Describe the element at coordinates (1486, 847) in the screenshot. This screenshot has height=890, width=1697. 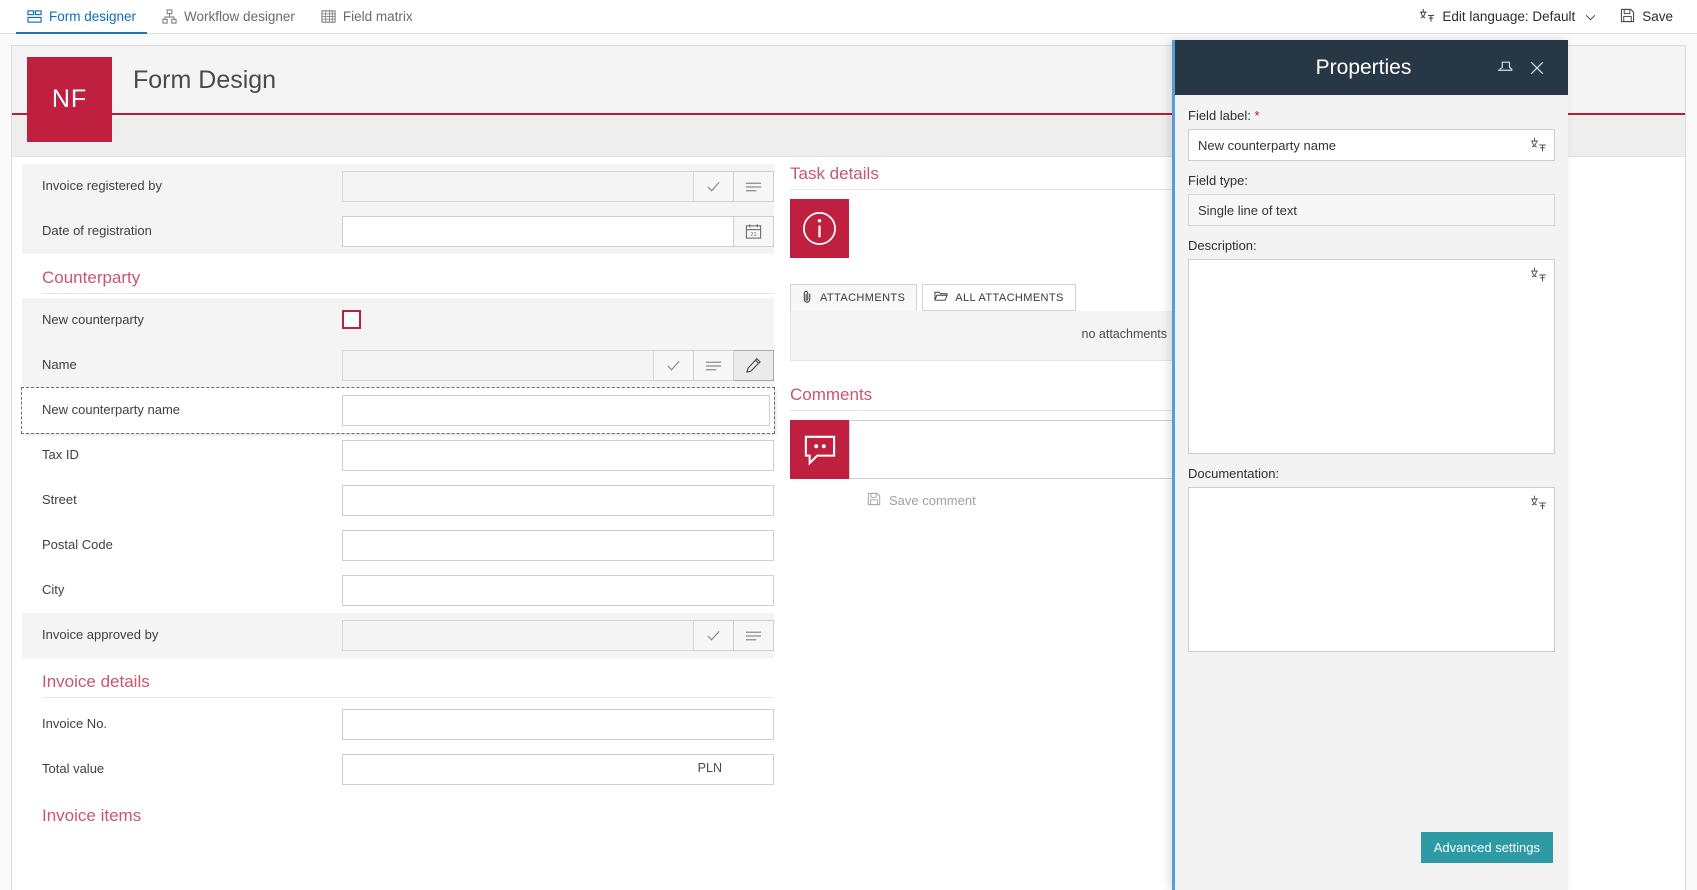
I see `advanced-settings-button: Advanced settings` at that location.